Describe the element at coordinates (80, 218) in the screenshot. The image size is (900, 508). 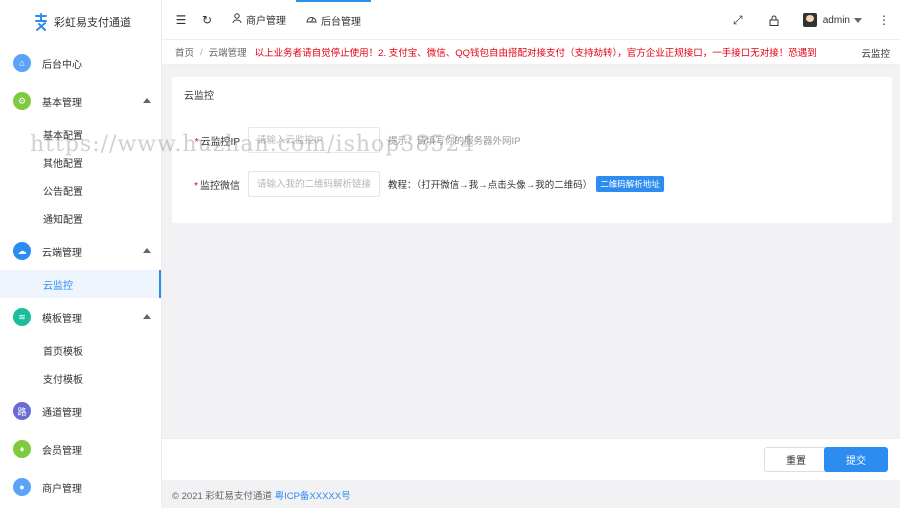
I see `sidebar-sub-notify-config: 通知配置` at that location.